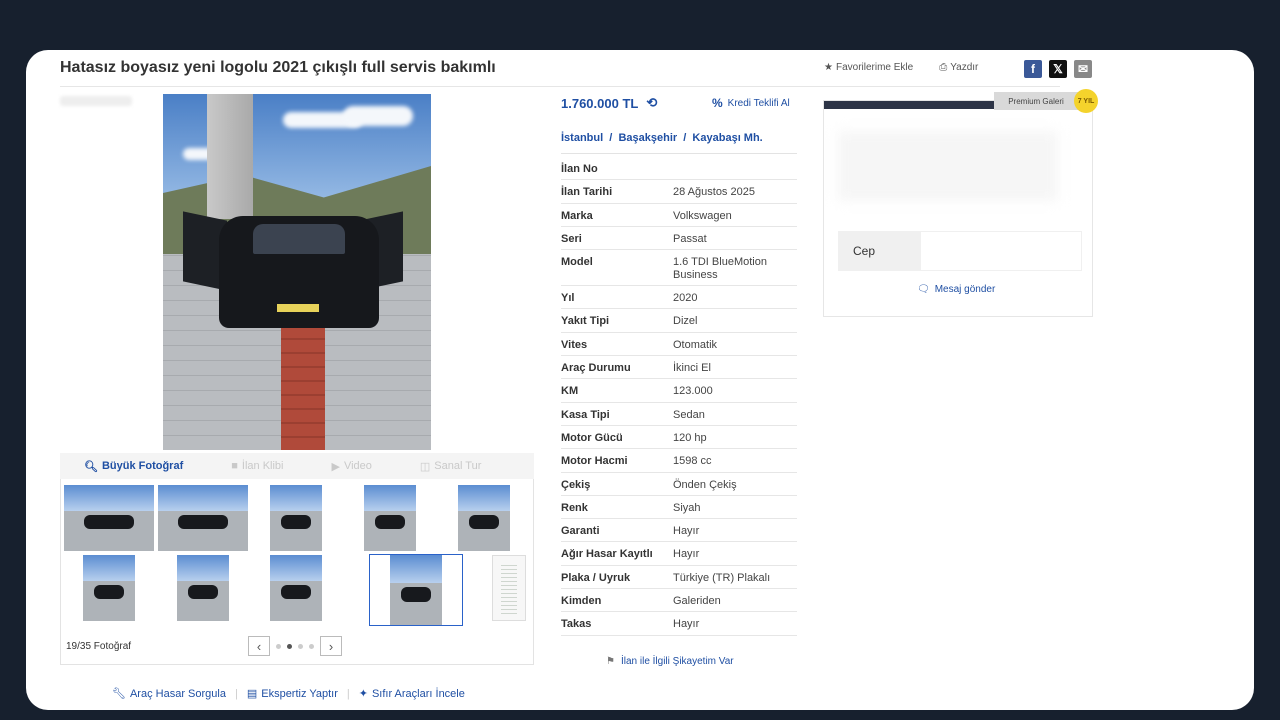 Image resolution: width=1280 pixels, height=720 pixels. I want to click on pager-dot-active, so click(289, 646).